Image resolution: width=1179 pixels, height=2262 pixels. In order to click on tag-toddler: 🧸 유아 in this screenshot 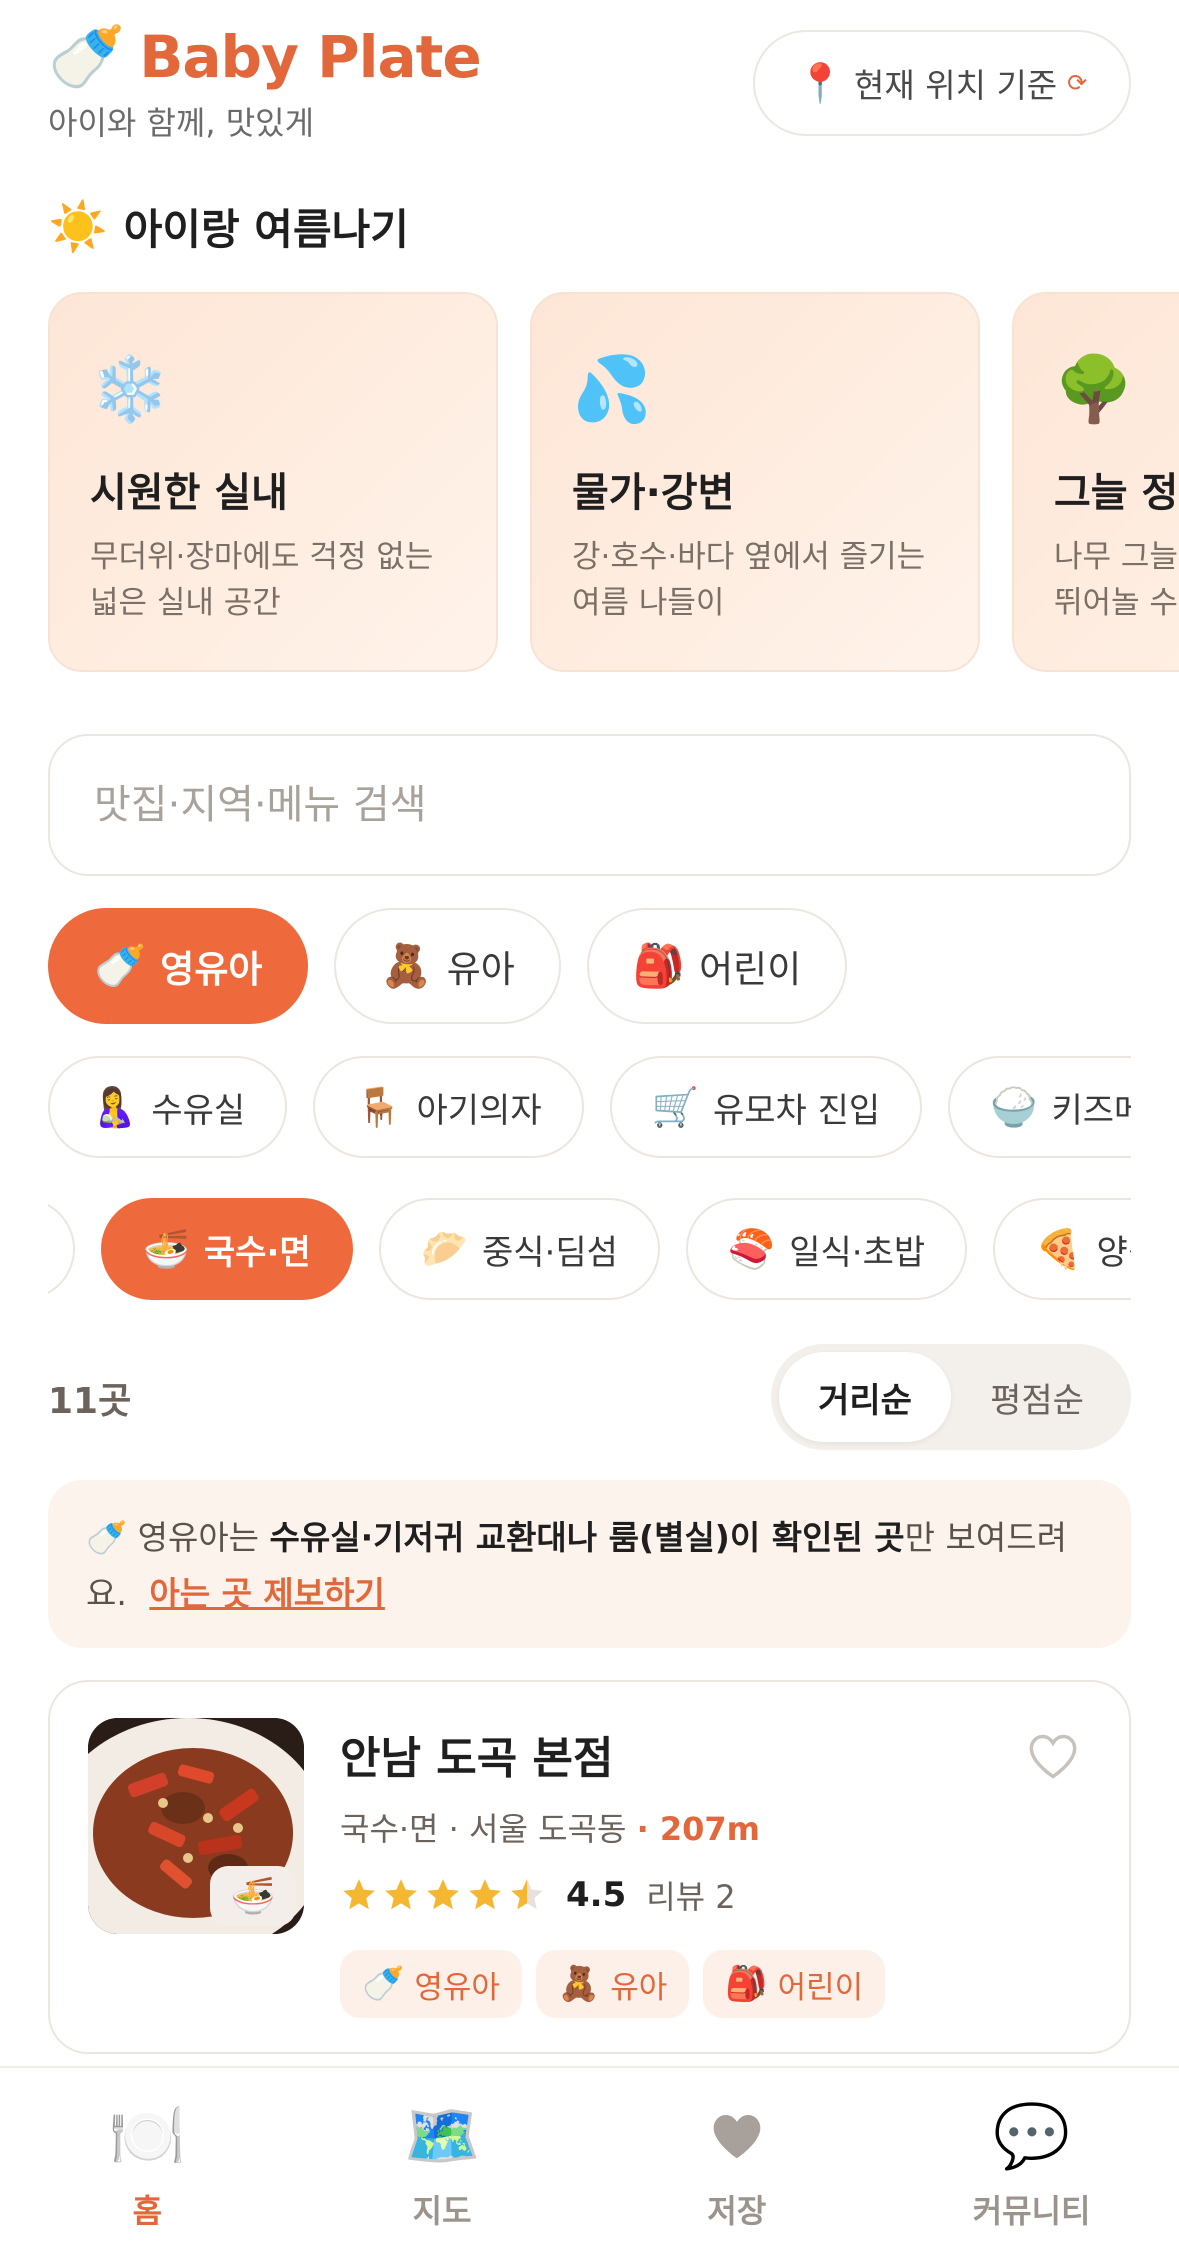, I will do `click(612, 1984)`.